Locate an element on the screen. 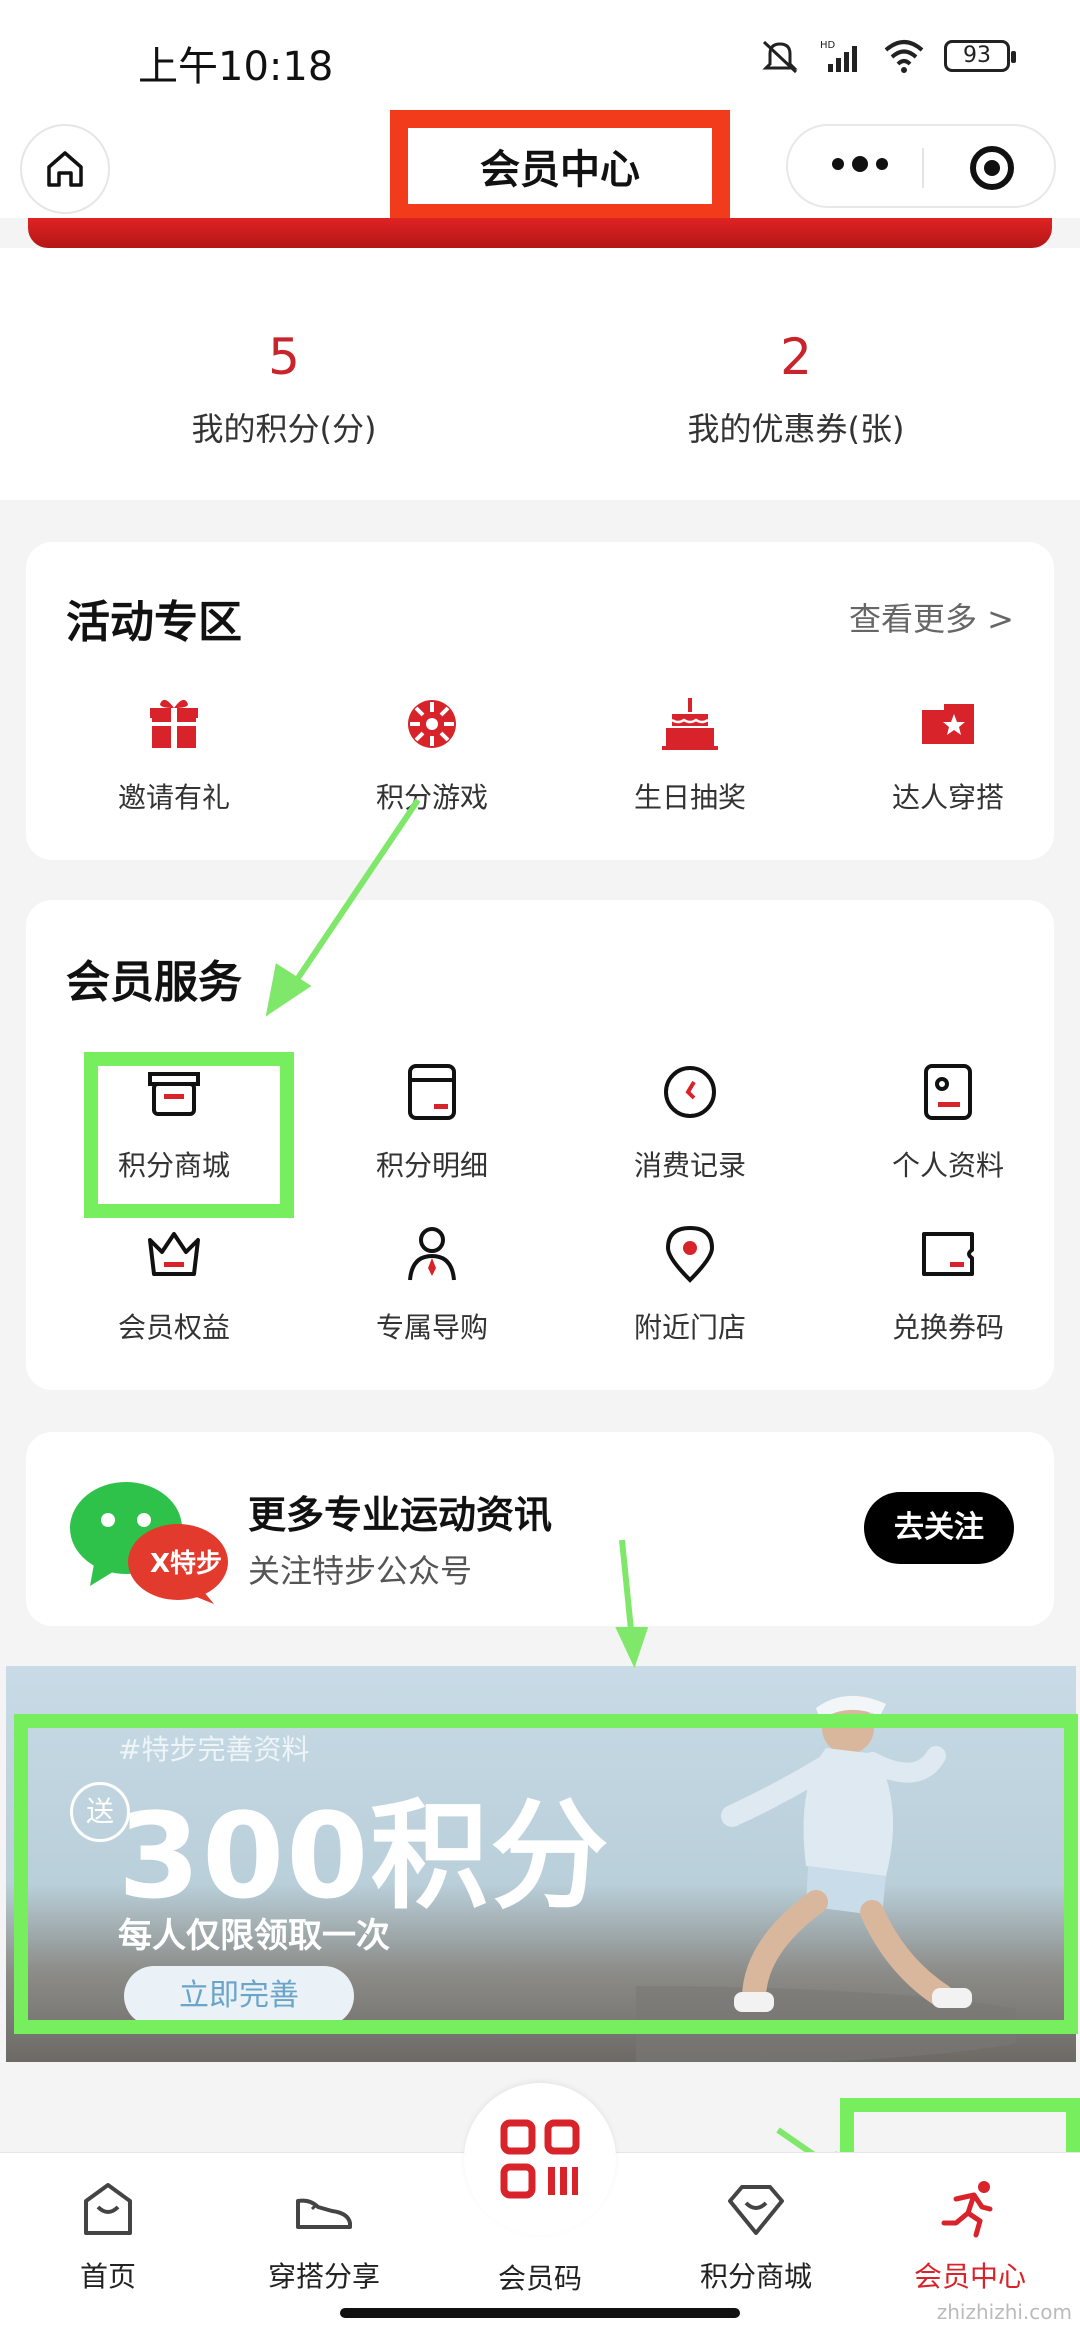  home-indicator is located at coordinates (540, 2313).